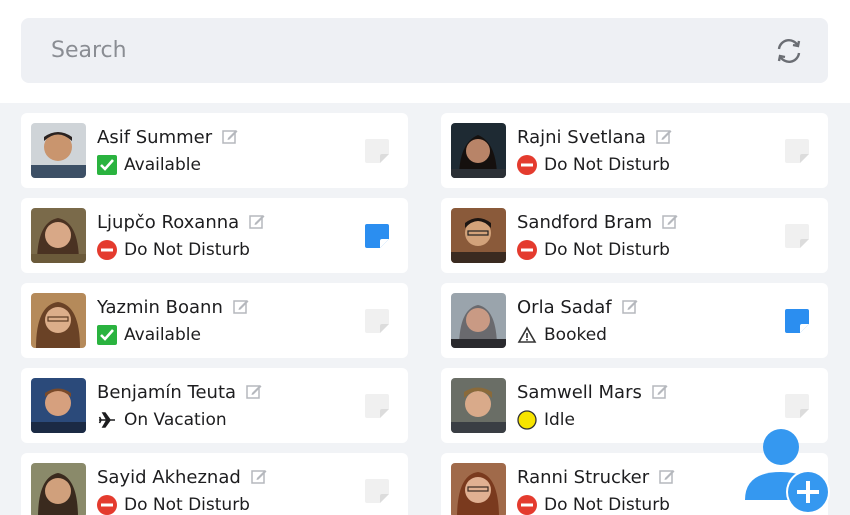 The height and width of the screenshot is (515, 850). I want to click on contact-name: Ranni Strucker, so click(583, 477).